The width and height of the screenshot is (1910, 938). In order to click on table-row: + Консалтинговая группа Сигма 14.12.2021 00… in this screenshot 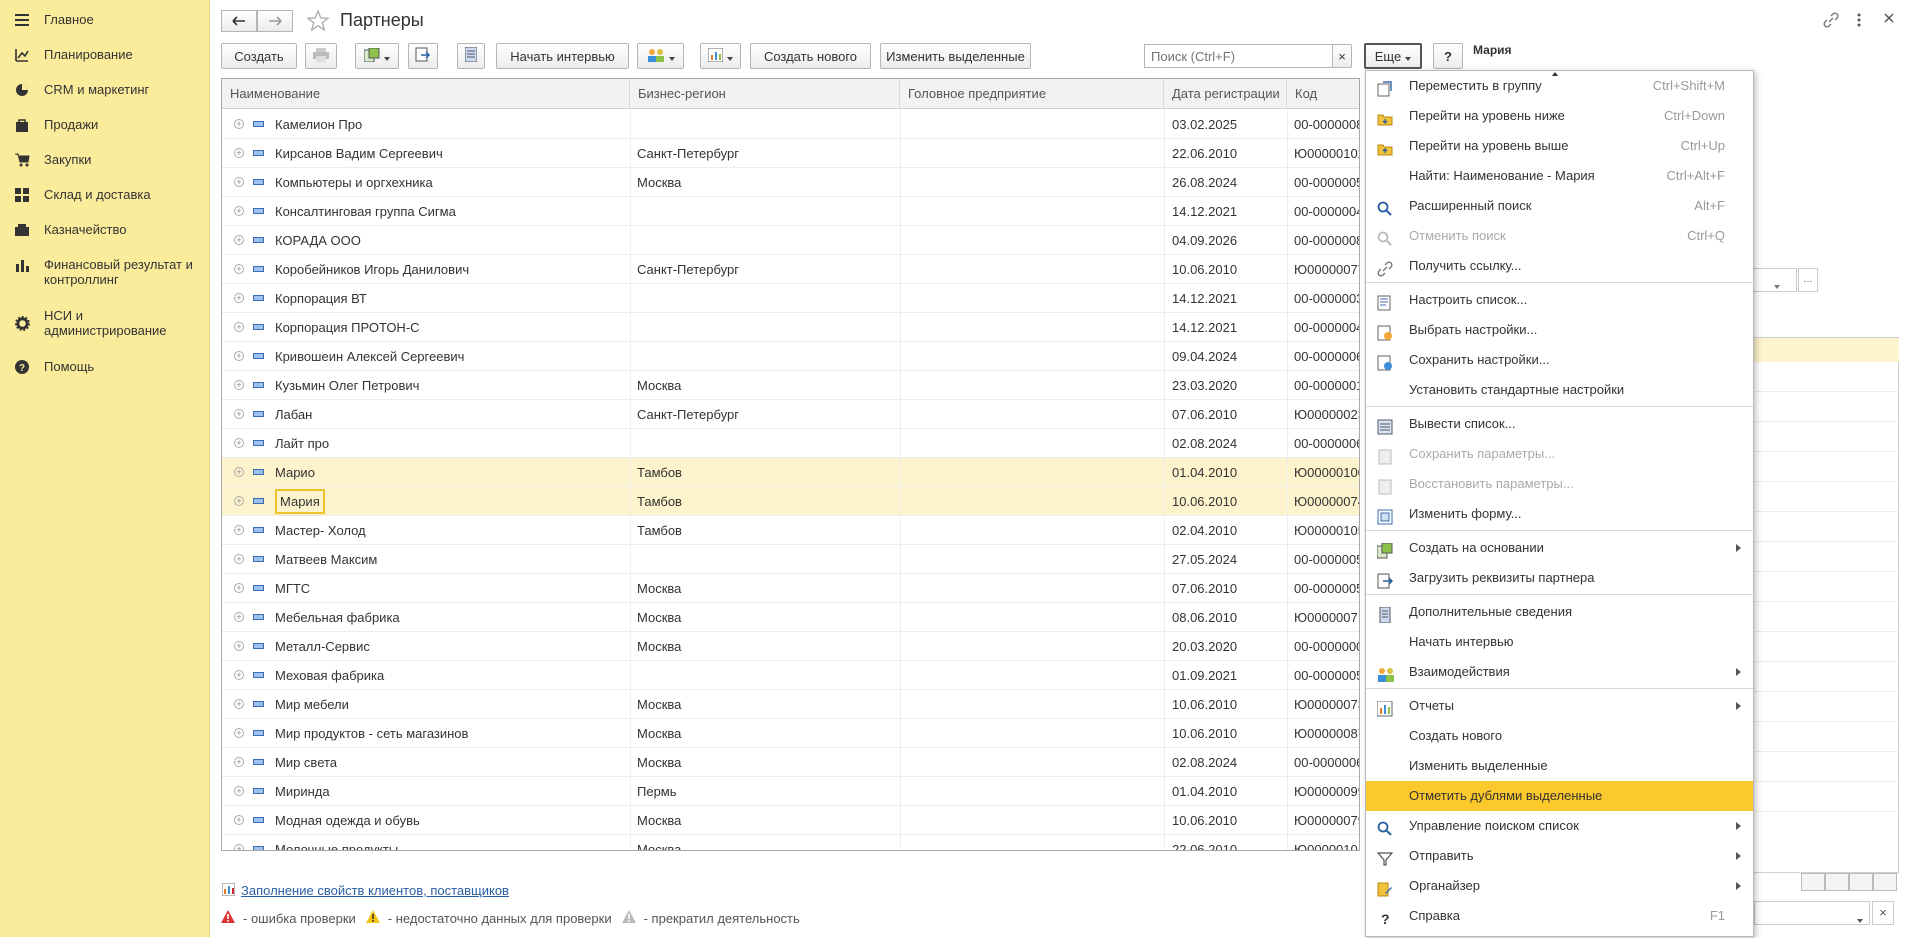, I will do `click(790, 211)`.